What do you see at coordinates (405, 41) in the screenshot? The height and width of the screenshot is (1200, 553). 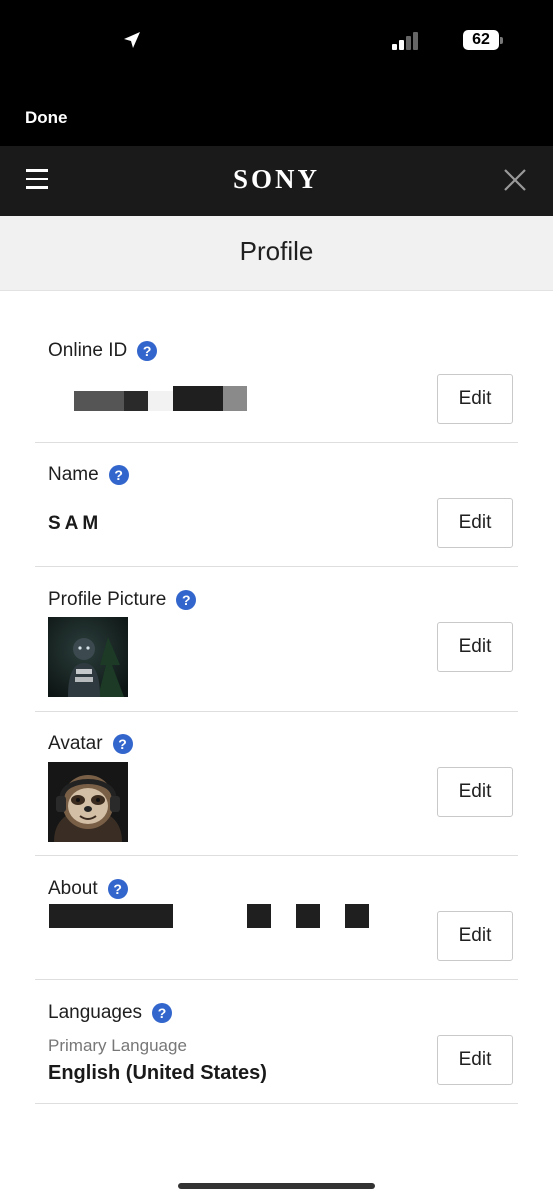 I see `cellular-signal-icon` at bounding box center [405, 41].